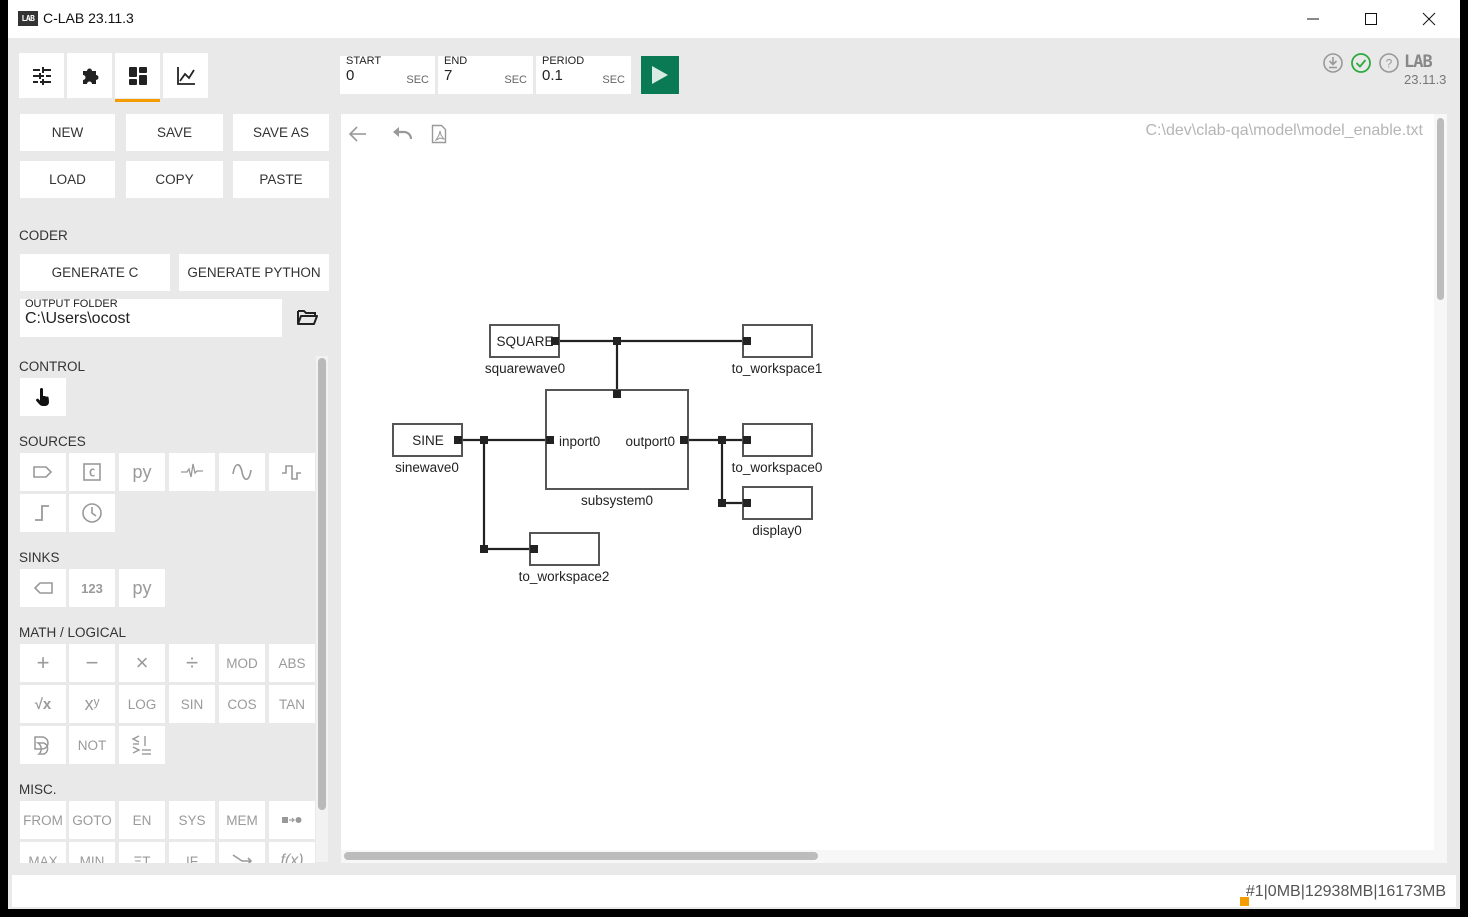 The height and width of the screenshot is (917, 1468). Describe the element at coordinates (242, 852) in the screenshot. I see `misc-switch-button` at that location.